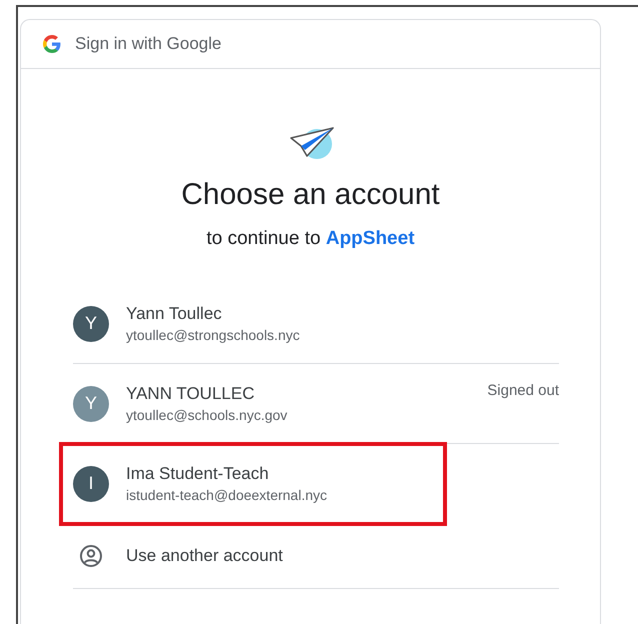  I want to click on account-email: ytoullec@strongschools.nyc, so click(213, 335).